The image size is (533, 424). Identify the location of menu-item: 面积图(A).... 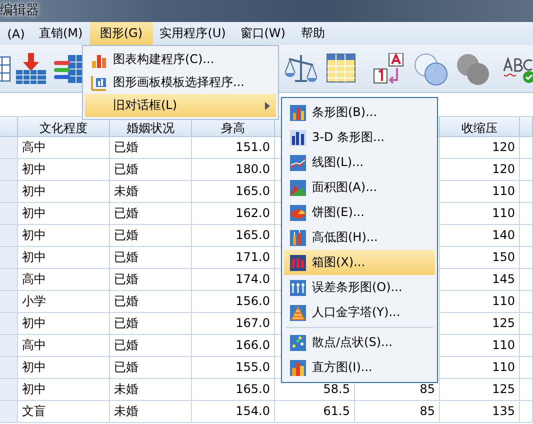
(359, 187).